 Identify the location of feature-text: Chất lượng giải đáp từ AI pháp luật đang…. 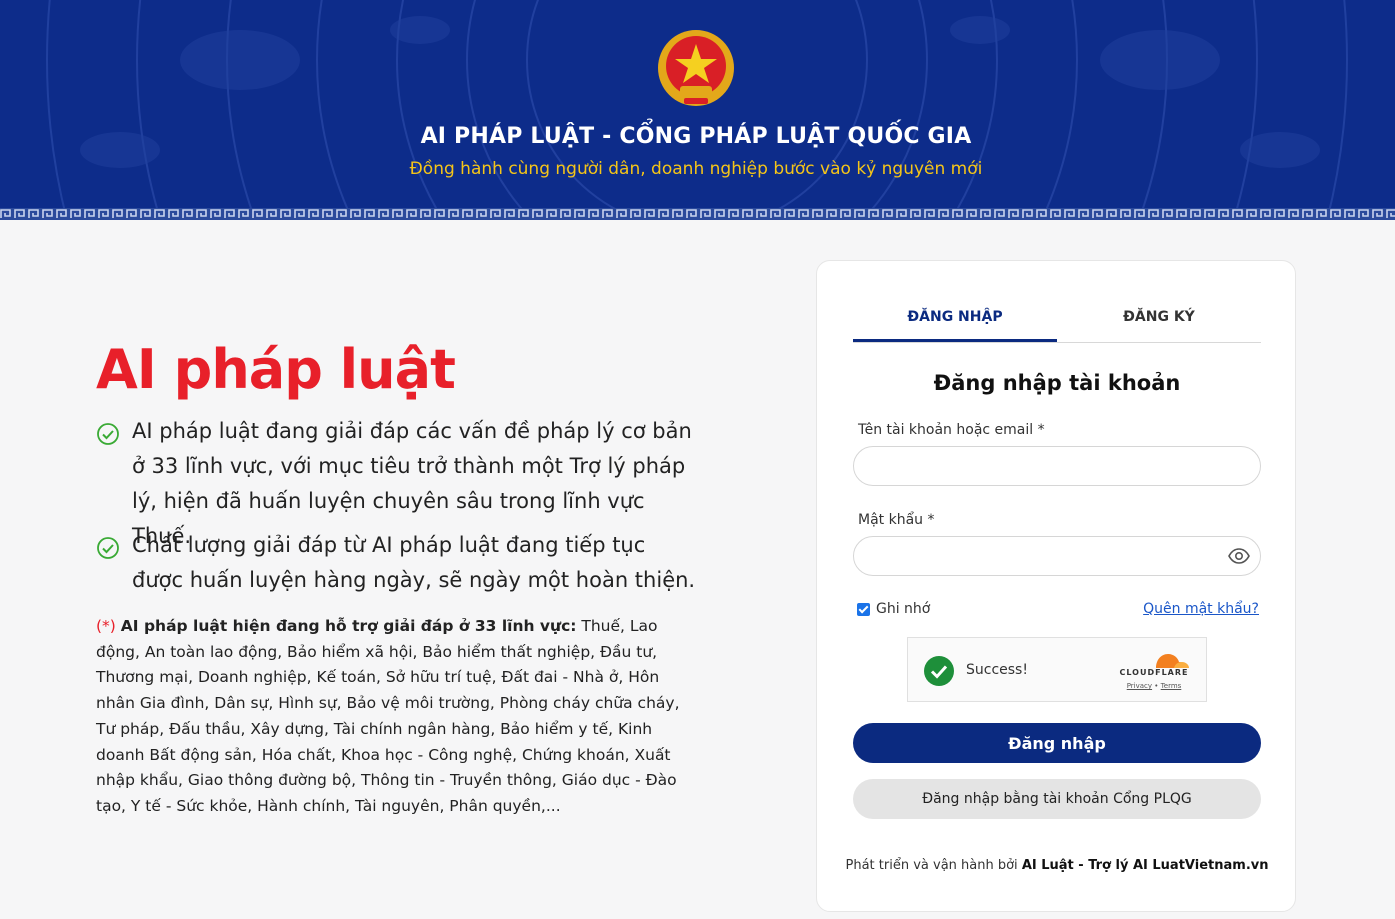
(414, 562).